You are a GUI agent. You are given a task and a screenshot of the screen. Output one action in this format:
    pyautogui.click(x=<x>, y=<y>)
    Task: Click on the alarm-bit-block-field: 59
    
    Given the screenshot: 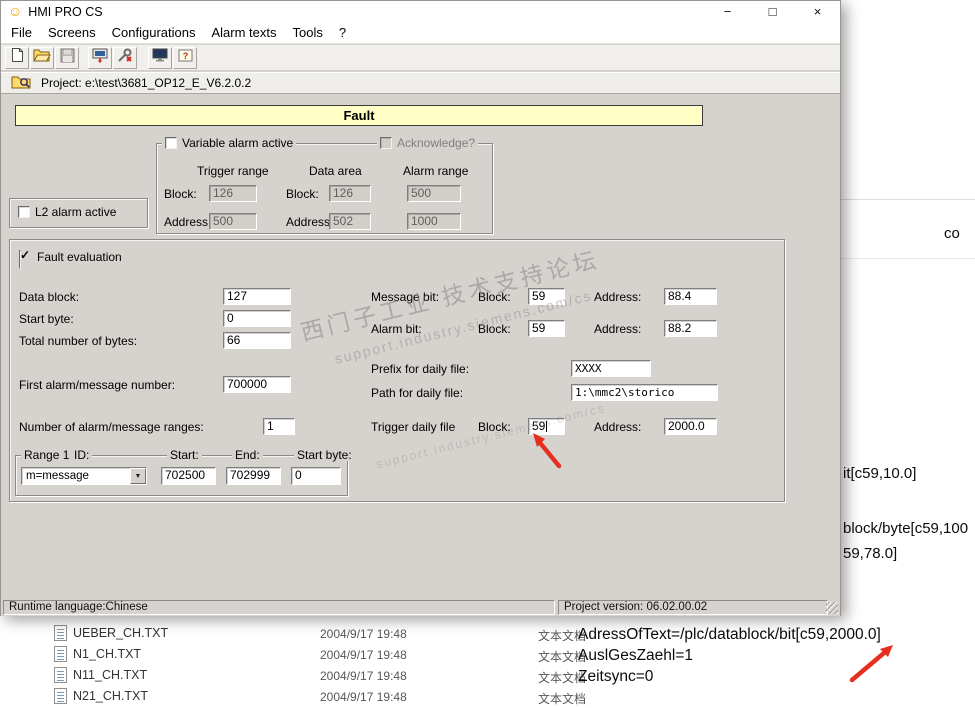 What is the action you would take?
    pyautogui.click(x=546, y=328)
    